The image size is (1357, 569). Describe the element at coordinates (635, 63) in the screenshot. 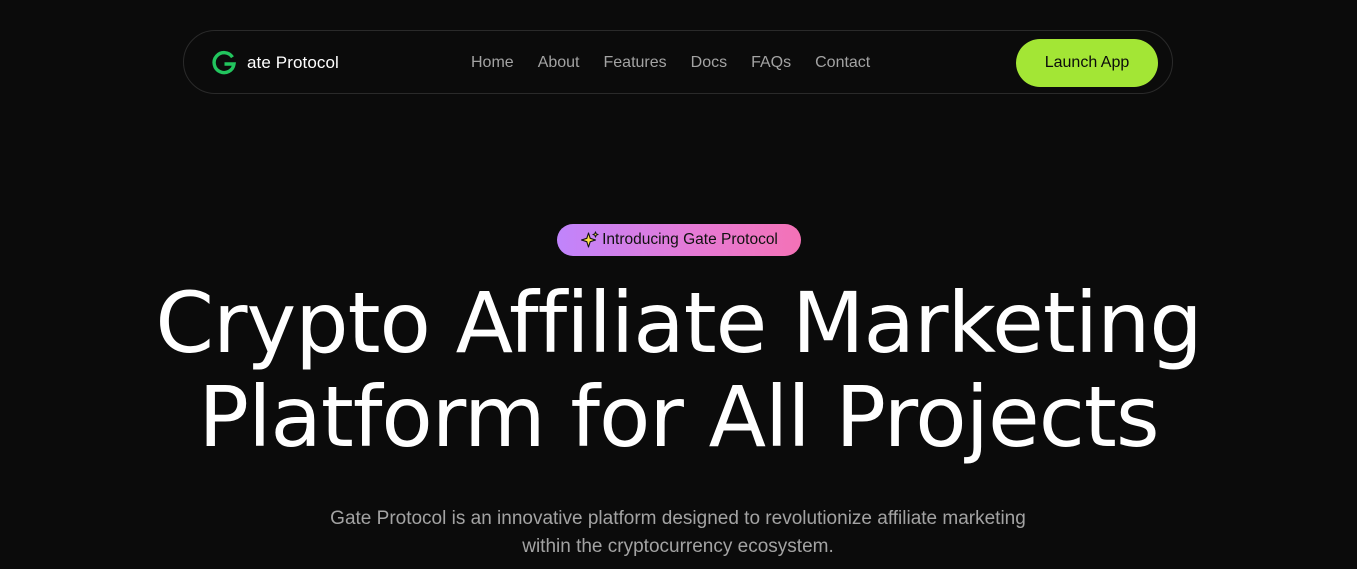

I see `nav-link-features: Features` at that location.